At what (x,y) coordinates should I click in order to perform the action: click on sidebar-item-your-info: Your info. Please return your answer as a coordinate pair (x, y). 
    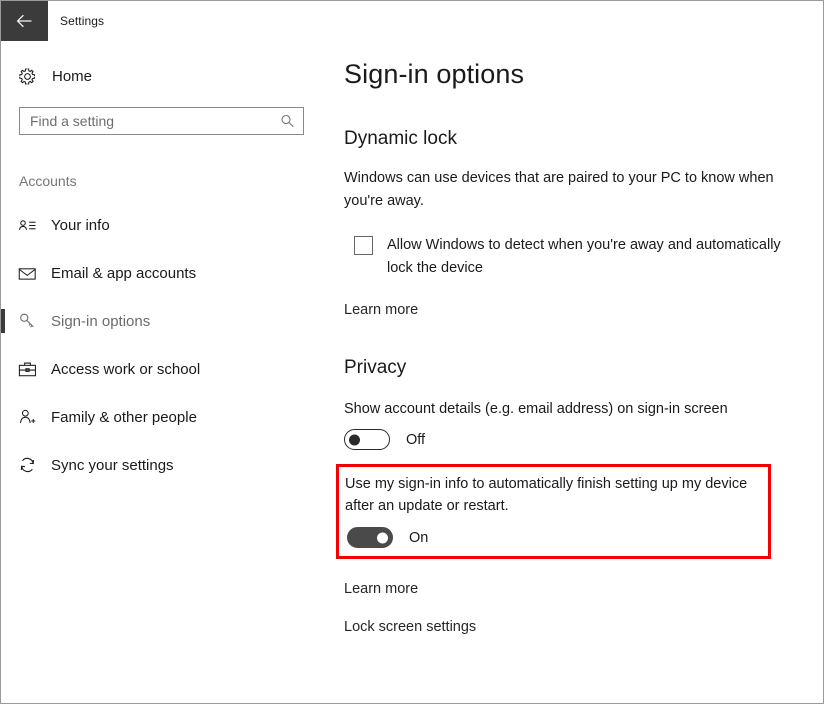
    Looking at the image, I should click on (161, 225).